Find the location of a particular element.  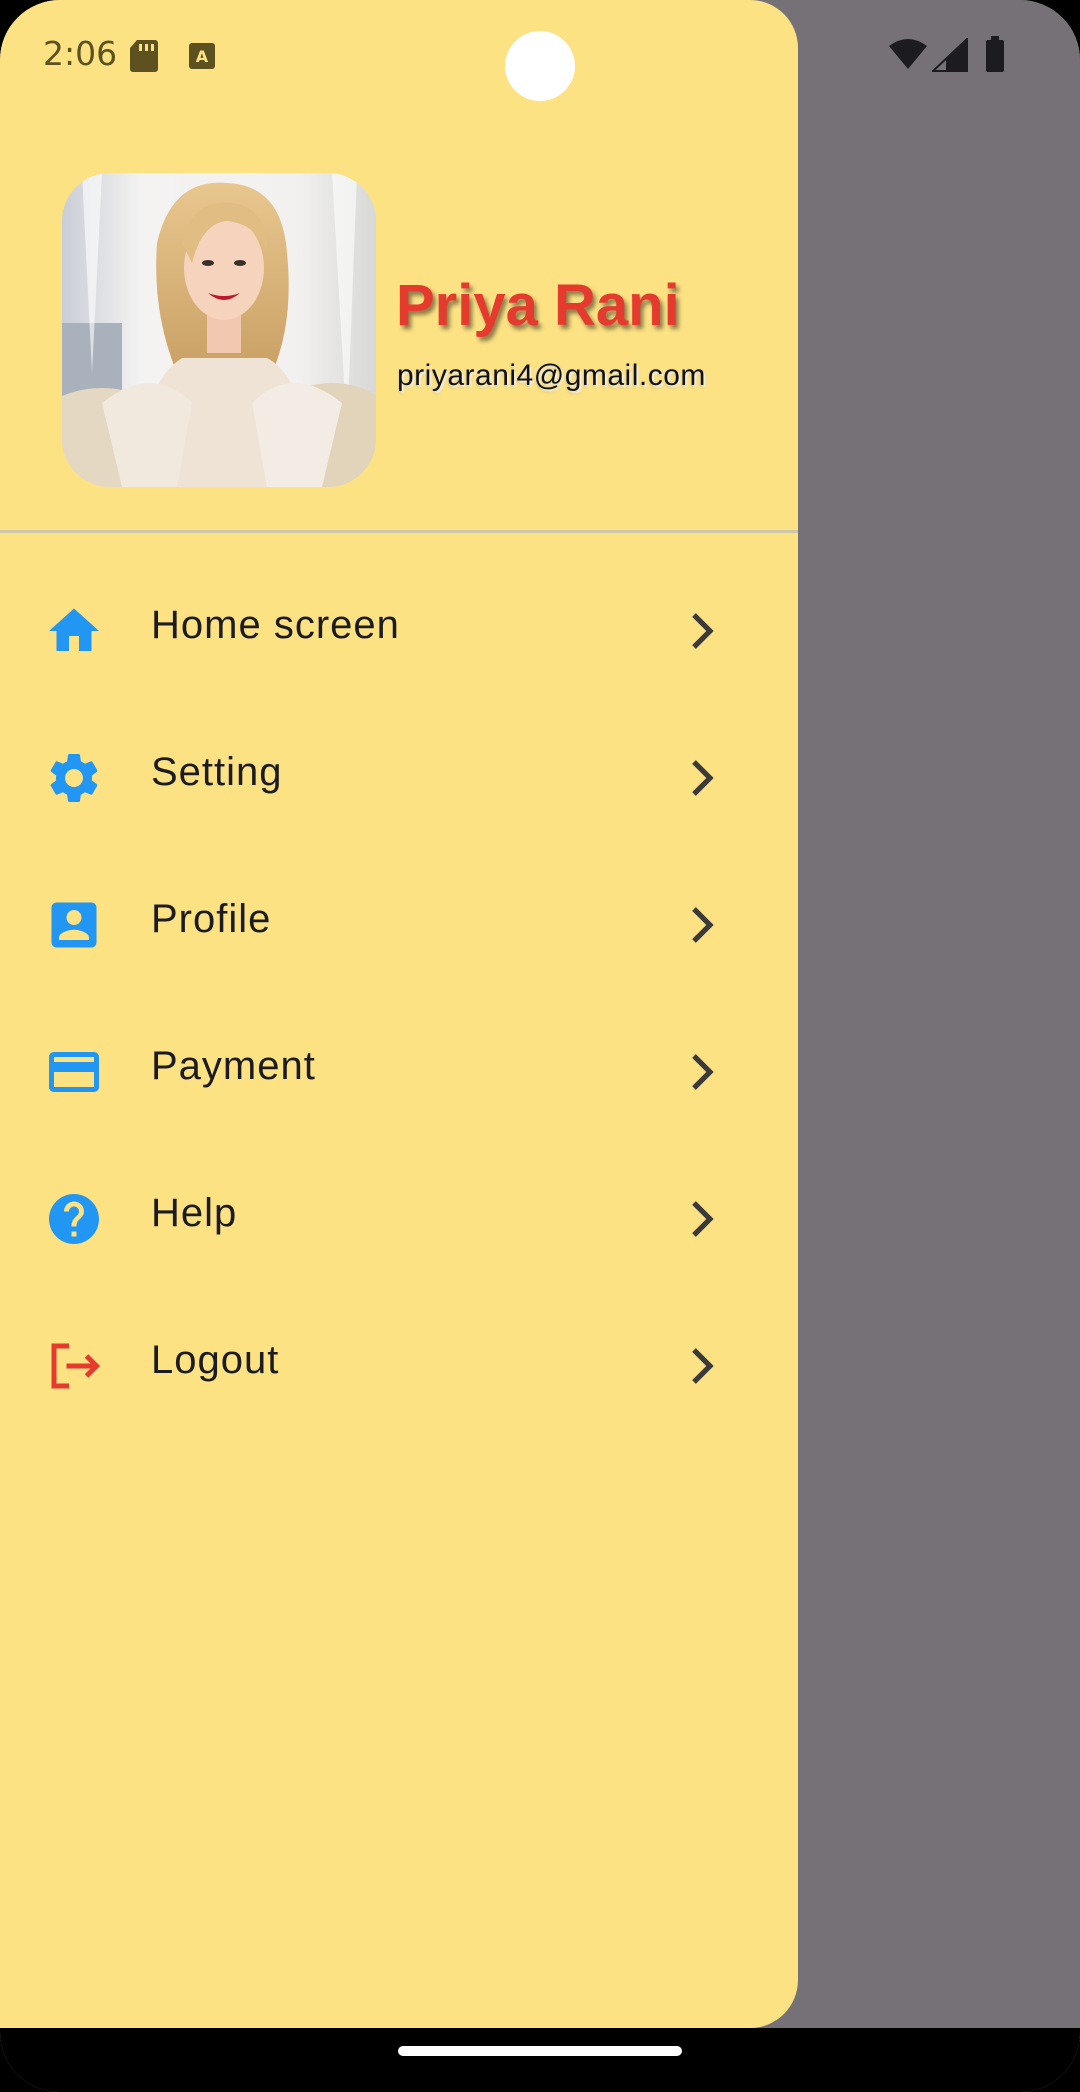

status-time: 2:06 is located at coordinates (80, 53).